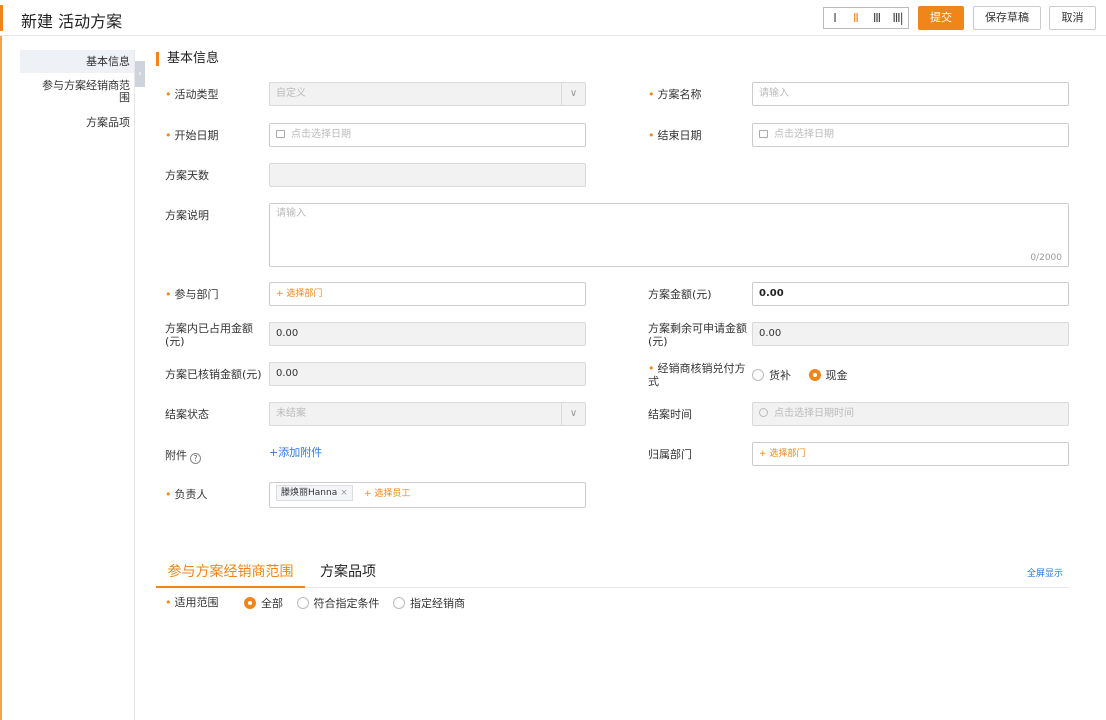  I want to click on tab-plan-items: 方案品项, so click(348, 574).